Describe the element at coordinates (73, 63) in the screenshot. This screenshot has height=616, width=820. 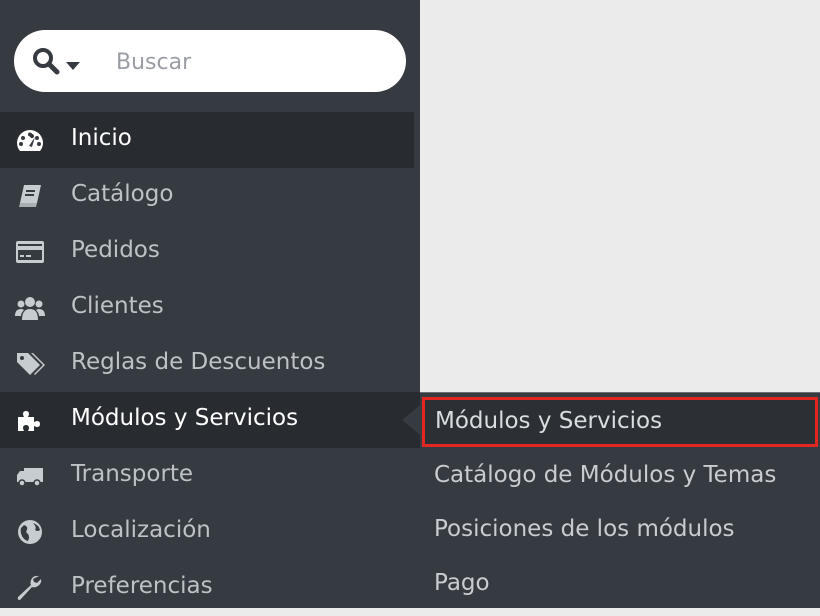
I see `caret-down-icon` at that location.